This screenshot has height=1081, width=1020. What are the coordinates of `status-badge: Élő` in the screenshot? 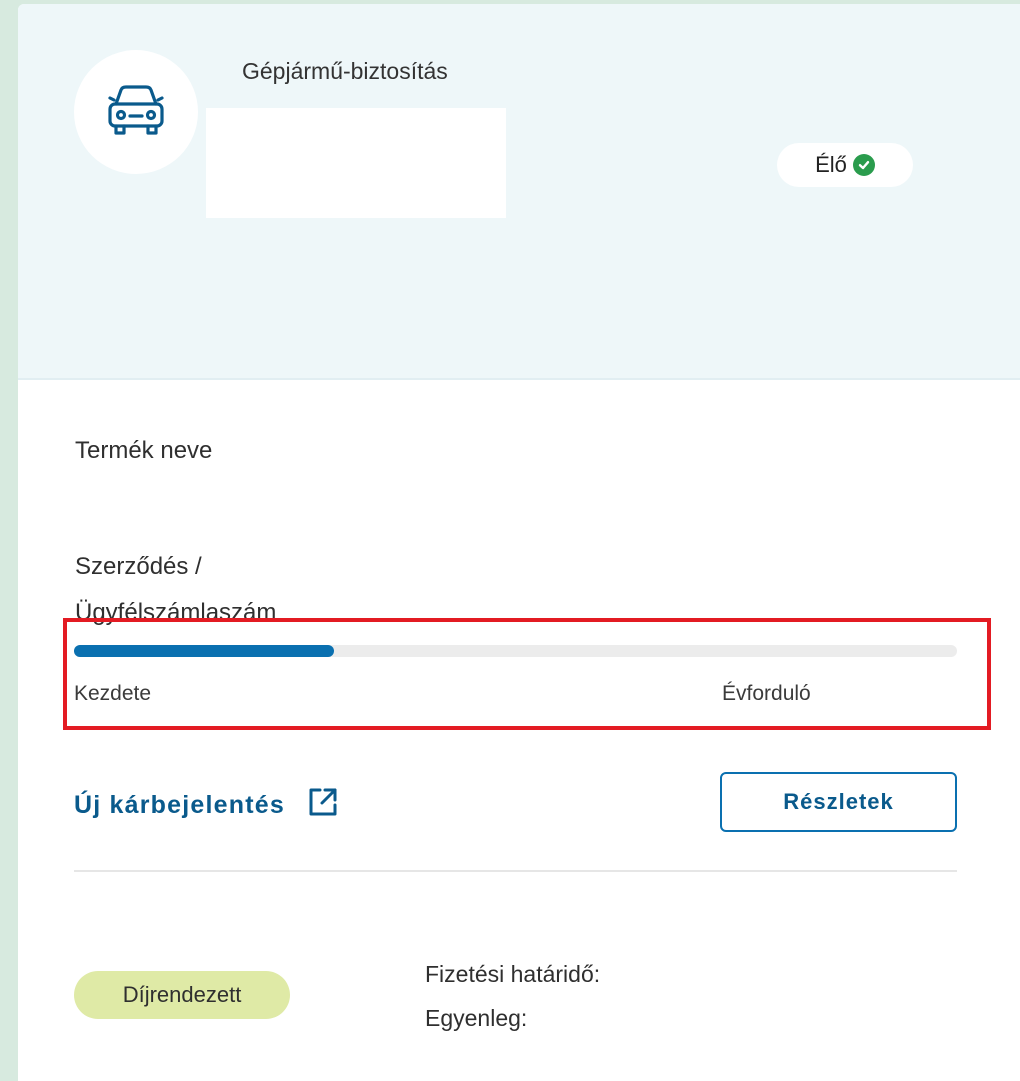 It's located at (845, 165).